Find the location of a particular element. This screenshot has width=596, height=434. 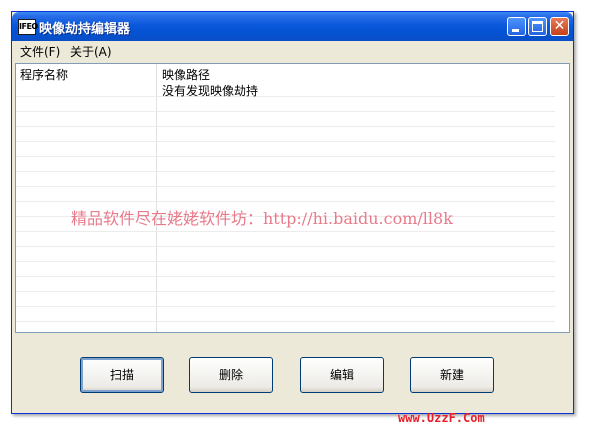

new-button: 新建 is located at coordinates (452, 375).